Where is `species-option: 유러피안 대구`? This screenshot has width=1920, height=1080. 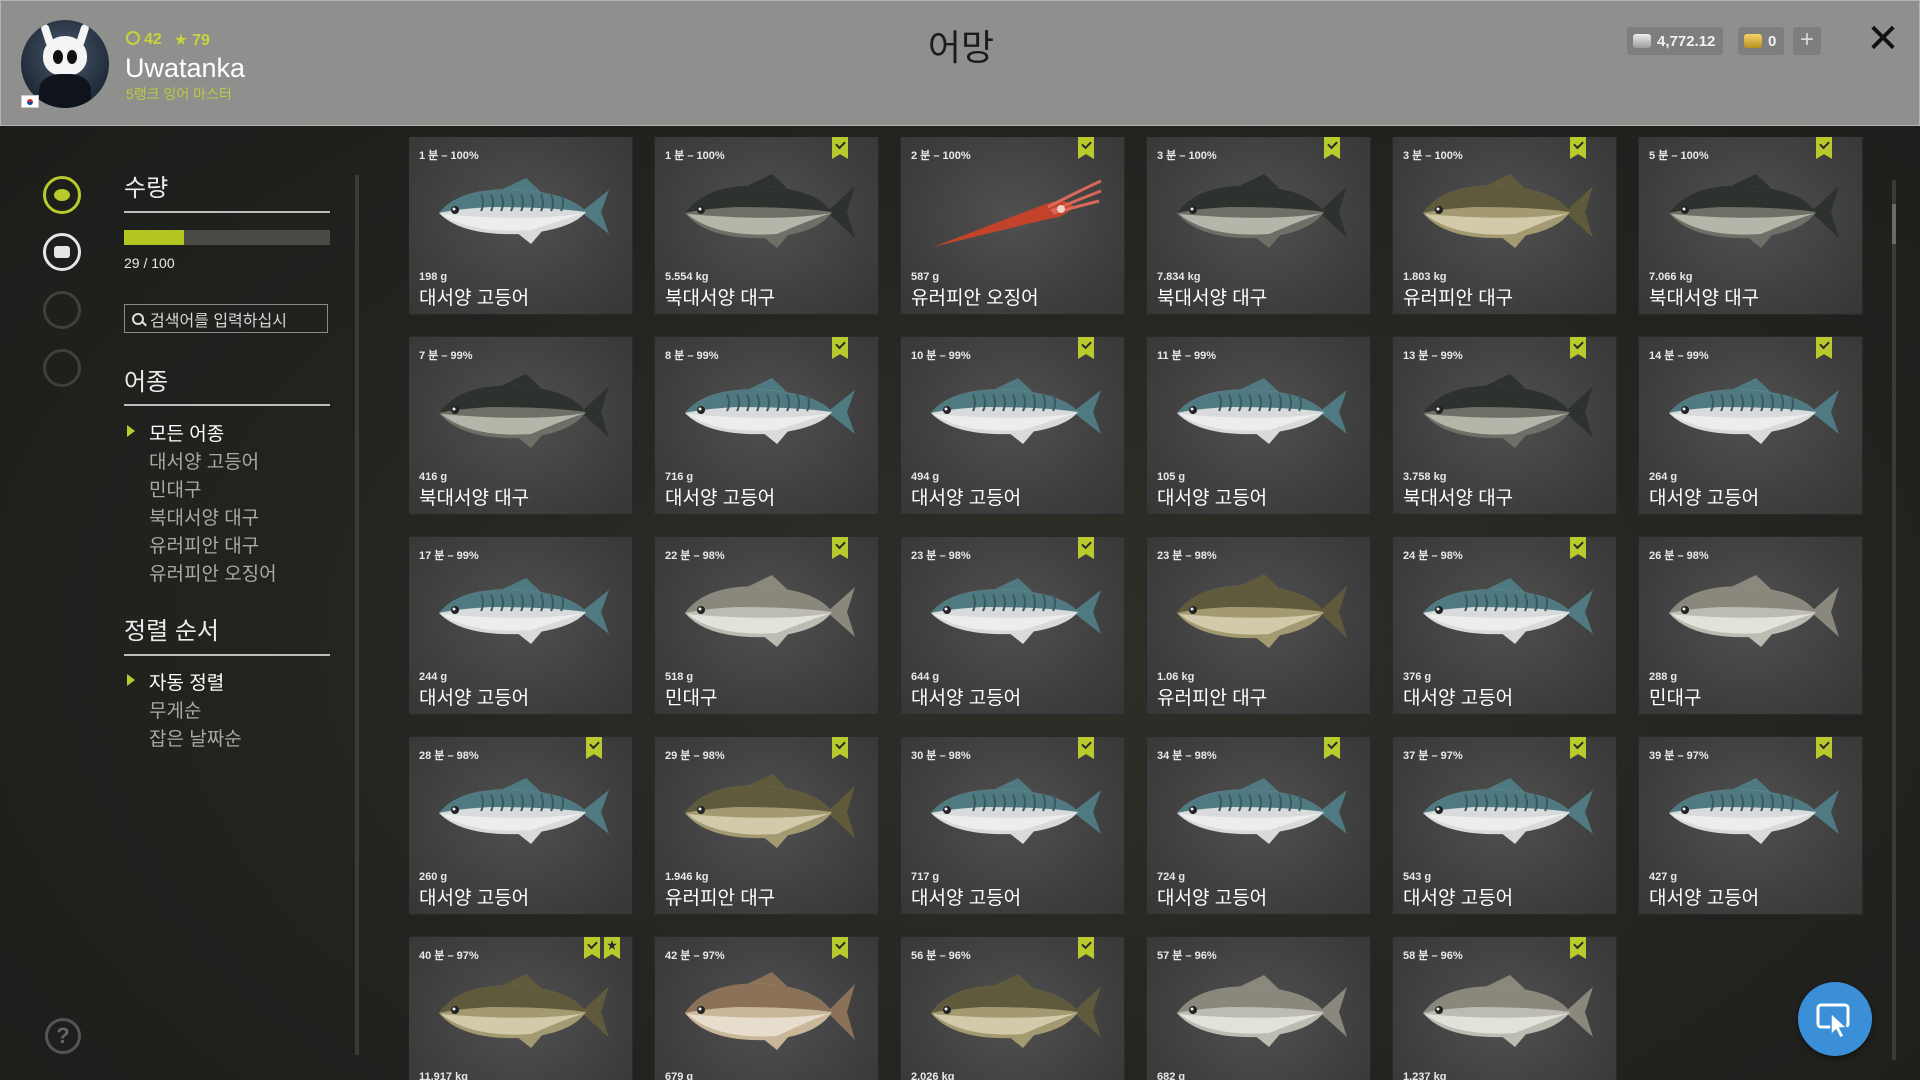 species-option: 유러피안 대구 is located at coordinates (204, 544).